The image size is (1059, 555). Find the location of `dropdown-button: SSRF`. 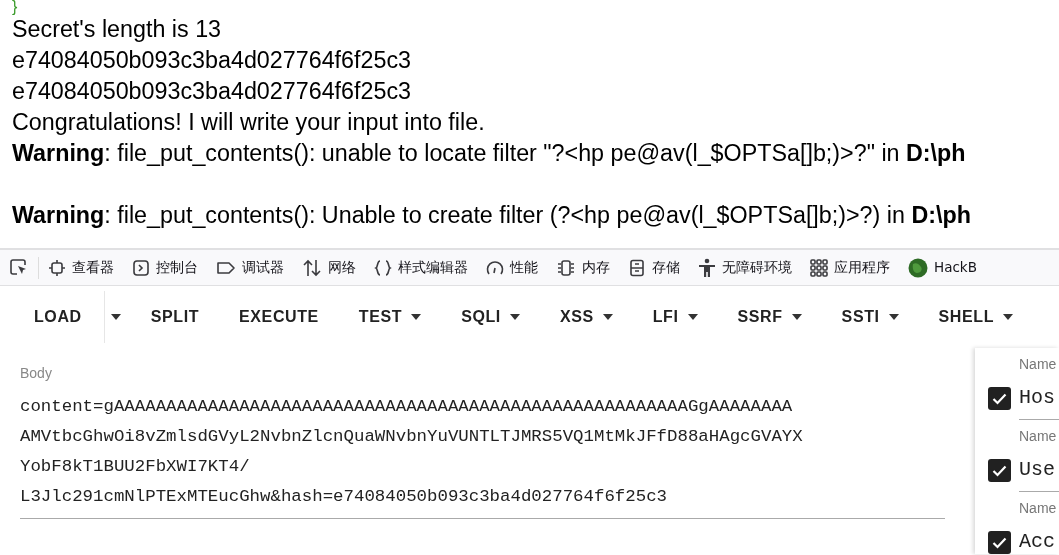

dropdown-button: SSRF is located at coordinates (769, 317).